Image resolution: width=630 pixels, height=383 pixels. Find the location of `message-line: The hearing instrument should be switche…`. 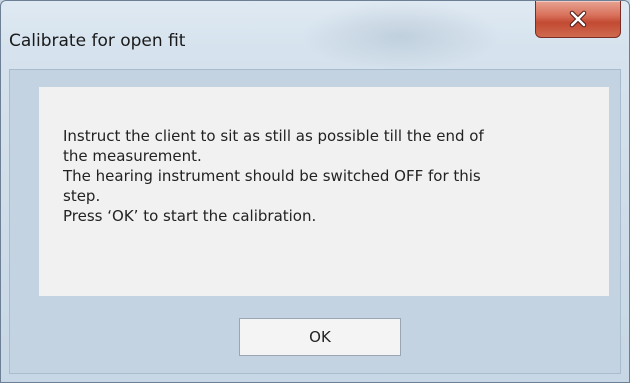

message-line: The hearing instrument should be switche… is located at coordinates (272, 176).